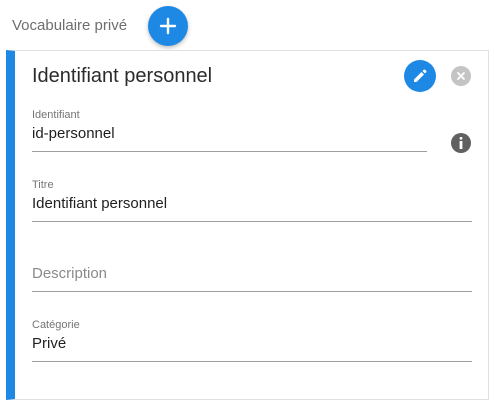 The image size is (495, 404). What do you see at coordinates (252, 200) in the screenshot?
I see `titre-field: Titre Identifiant personnel` at bounding box center [252, 200].